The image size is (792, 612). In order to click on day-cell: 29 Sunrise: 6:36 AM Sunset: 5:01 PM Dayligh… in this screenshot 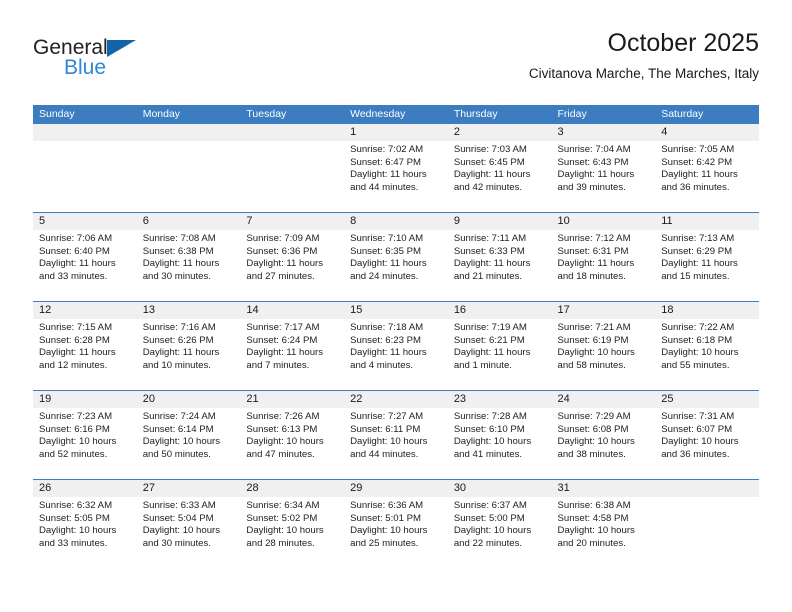, I will do `click(396, 524)`.